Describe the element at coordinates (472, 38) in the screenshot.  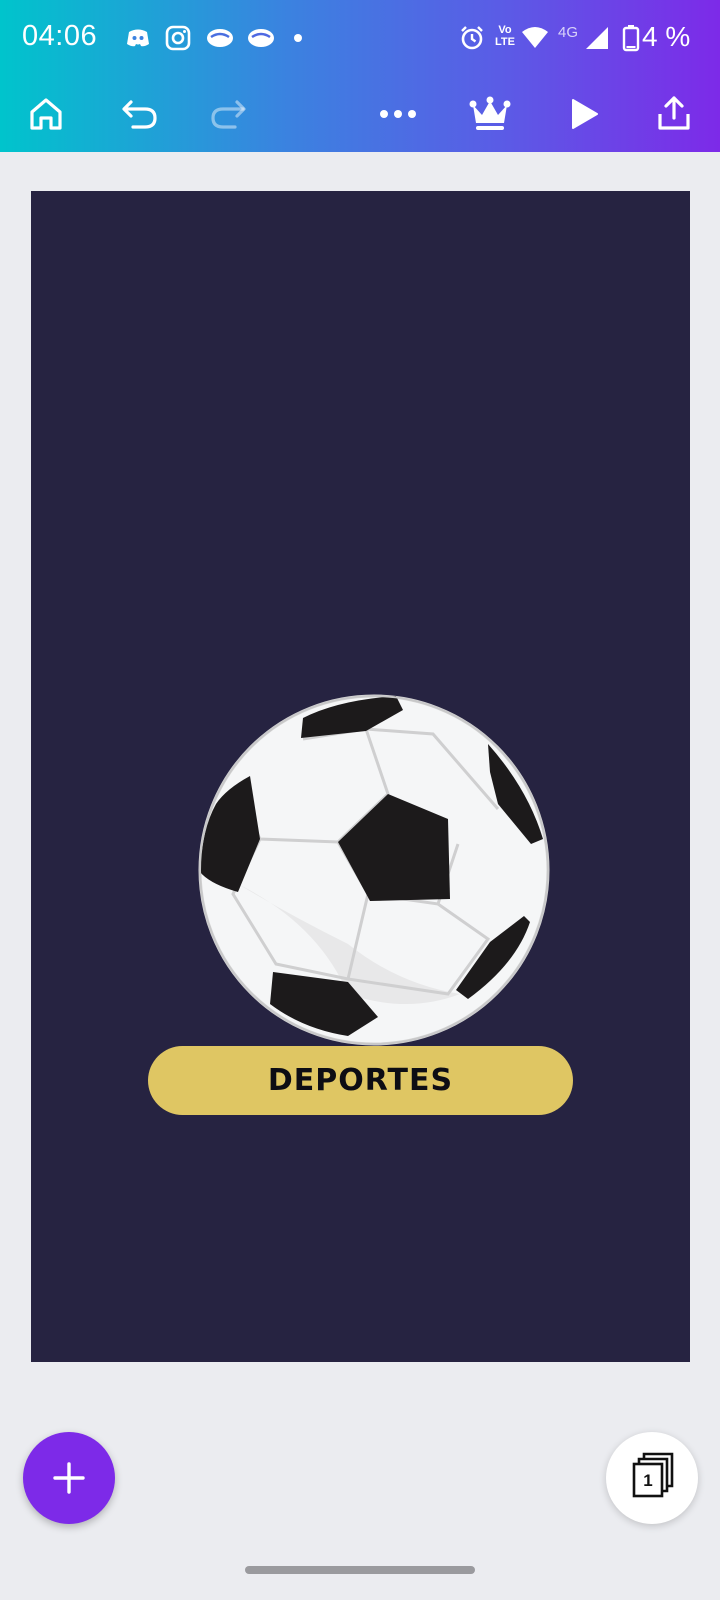
I see `alarm-icon` at that location.